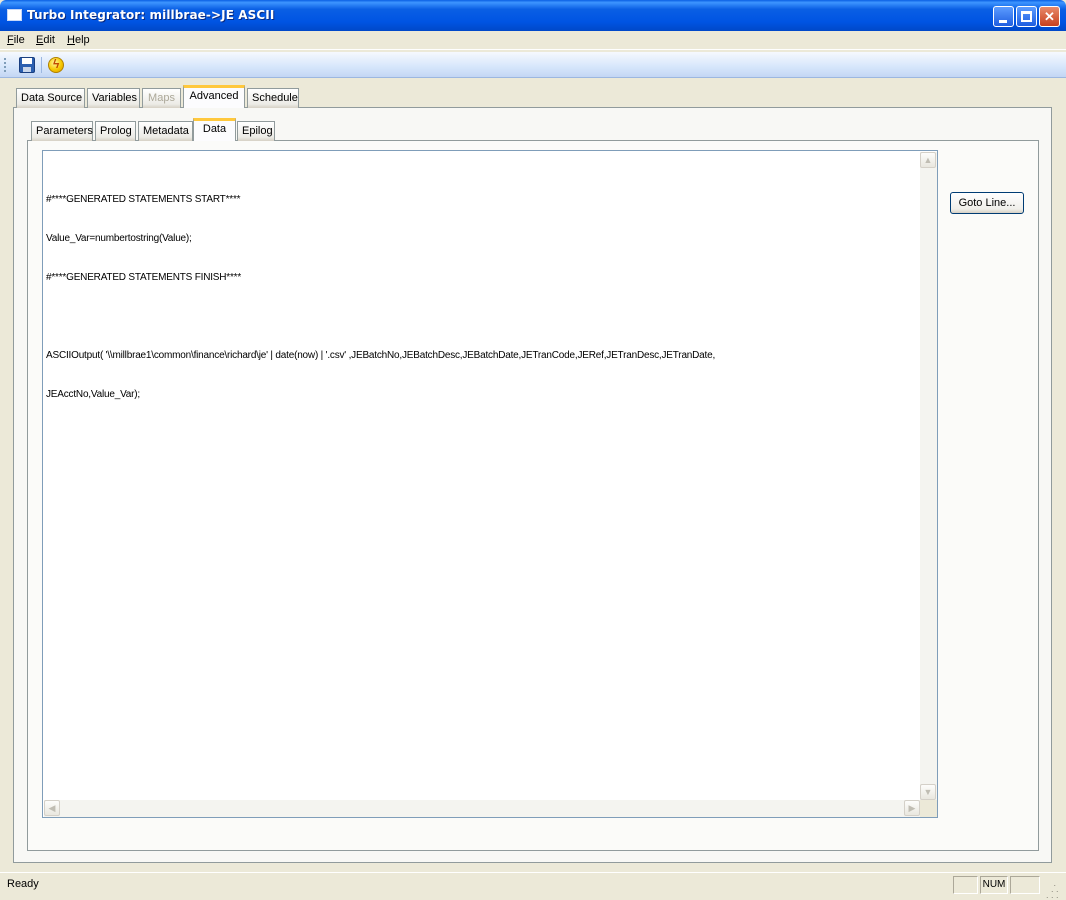 The width and height of the screenshot is (1066, 900). I want to click on maximize-button, so click(1026, 16).